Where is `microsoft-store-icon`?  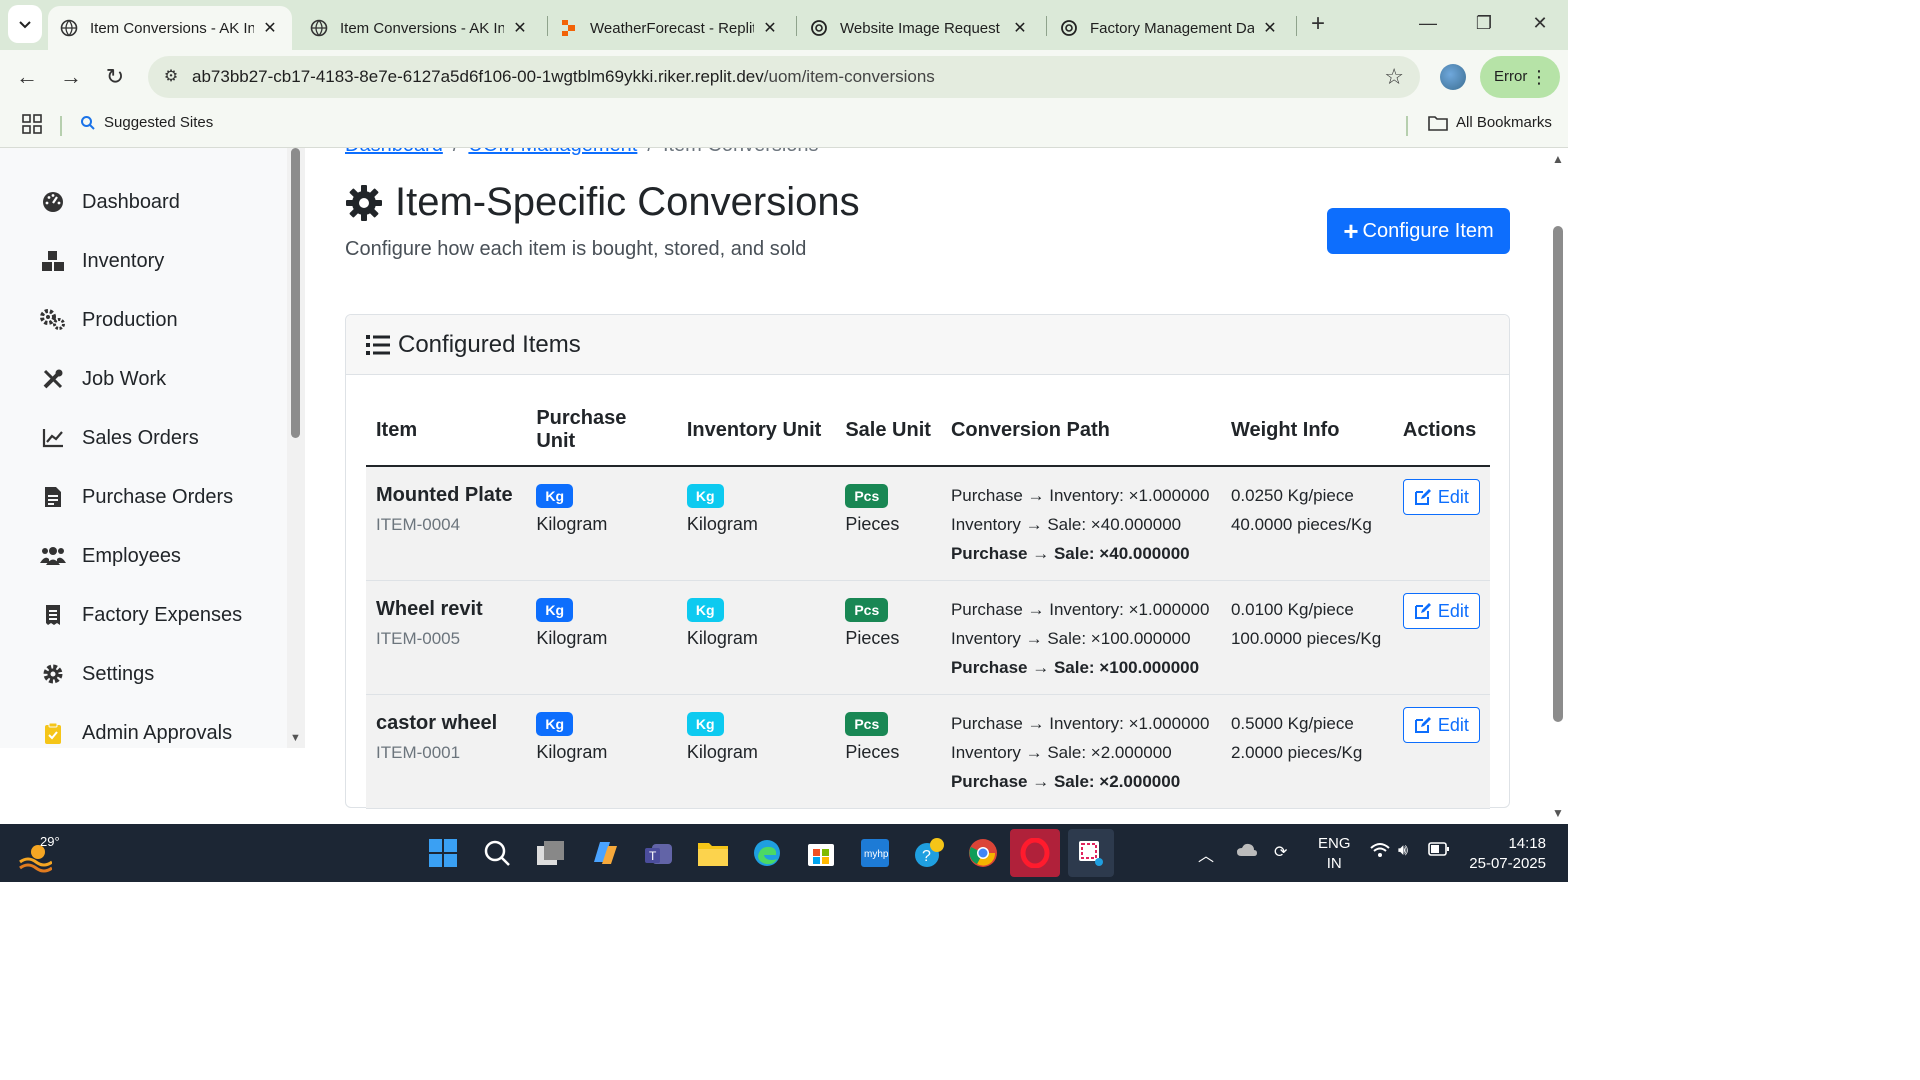
microsoft-store-icon is located at coordinates (821, 853).